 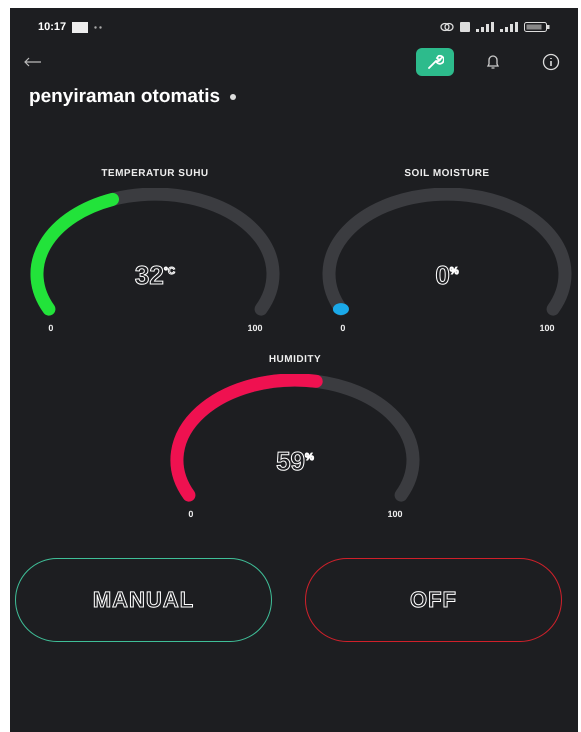 I want to click on device-title: penyiraman otomatis, so click(x=124, y=97).